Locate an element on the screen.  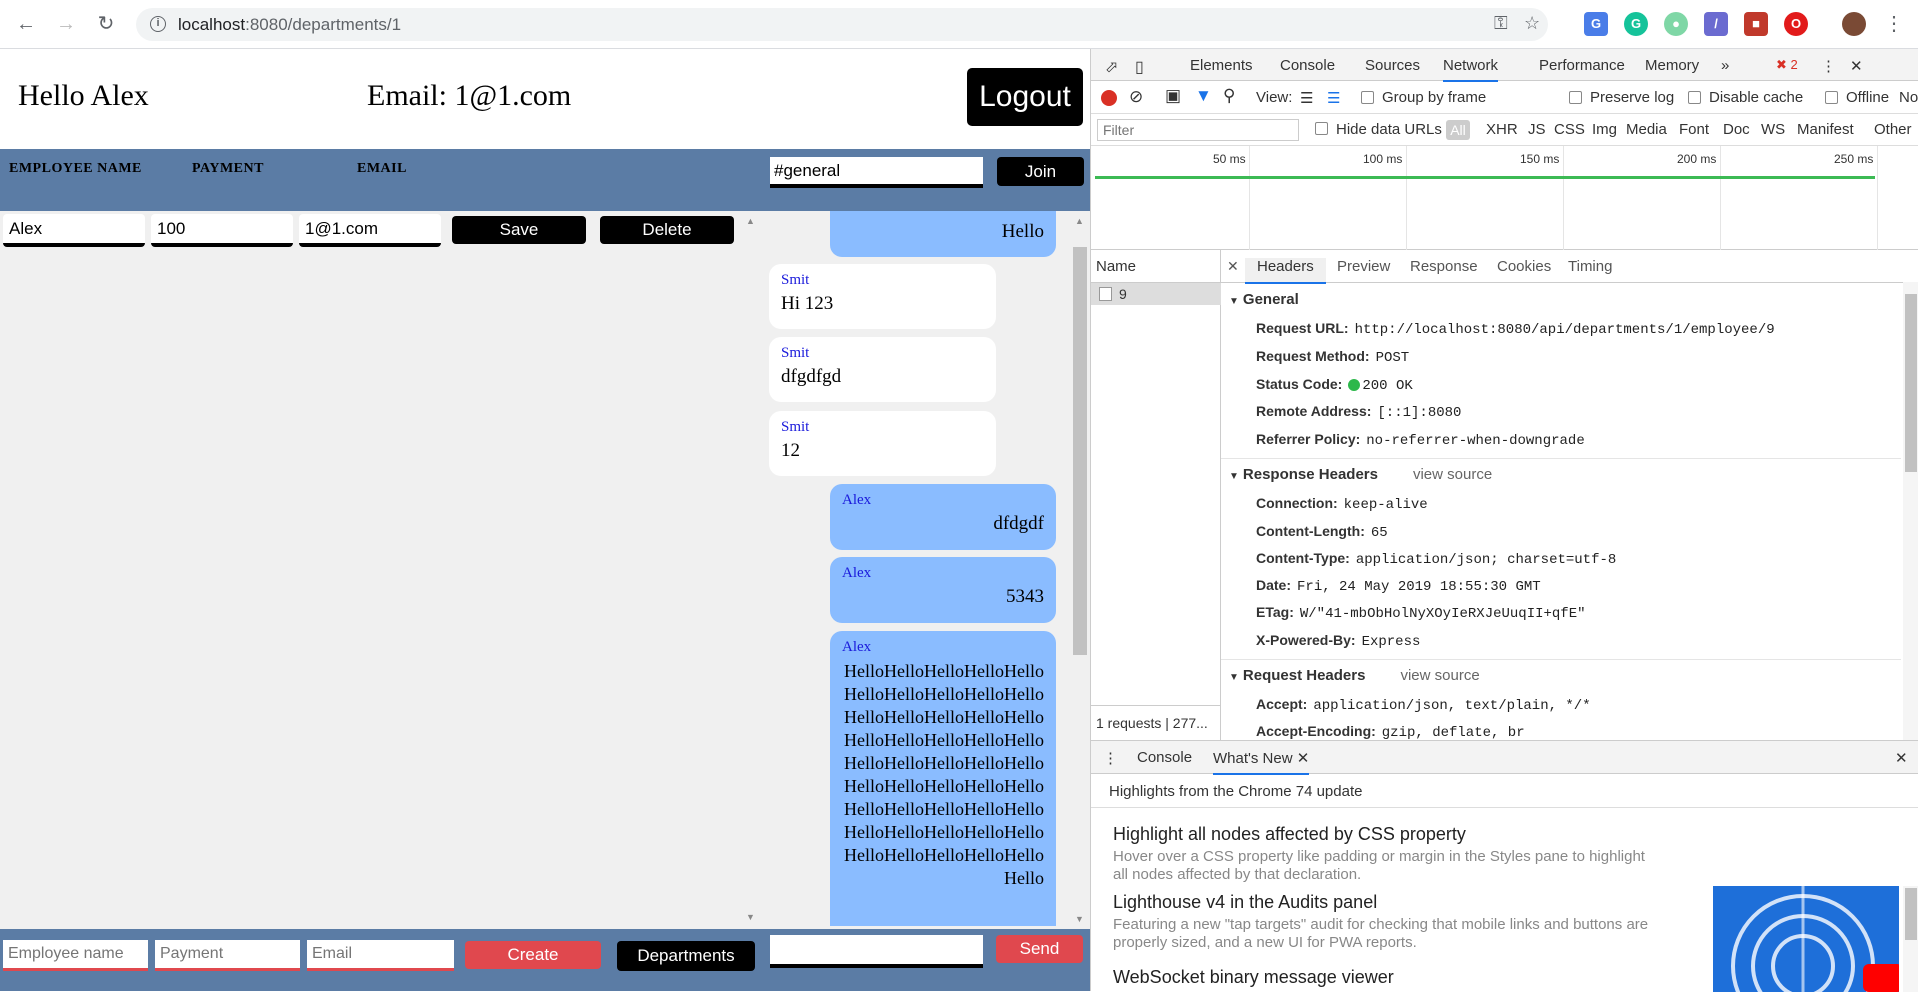
chat-message-input is located at coordinates (876, 951).